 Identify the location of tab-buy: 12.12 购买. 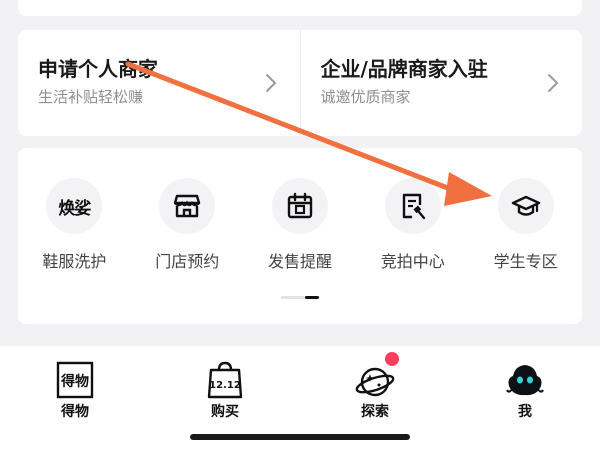
(225, 390).